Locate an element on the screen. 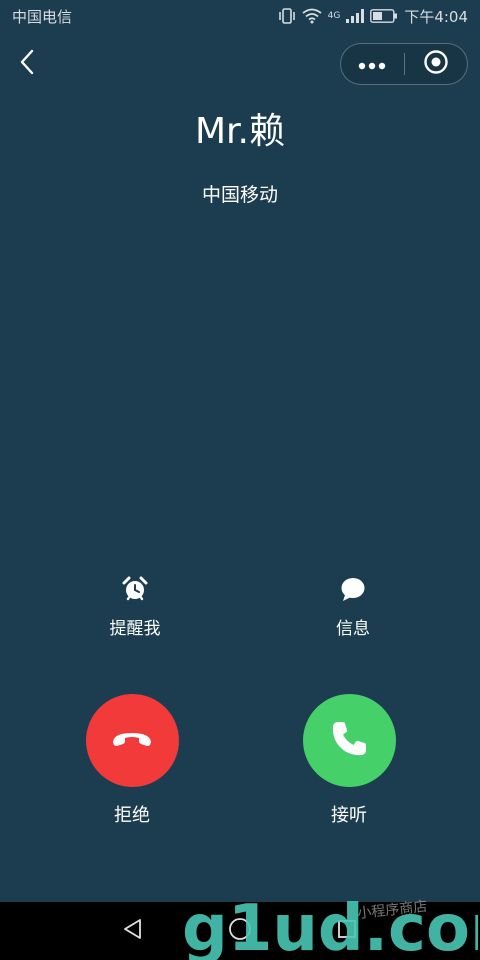  phone-icon is located at coordinates (349, 741).